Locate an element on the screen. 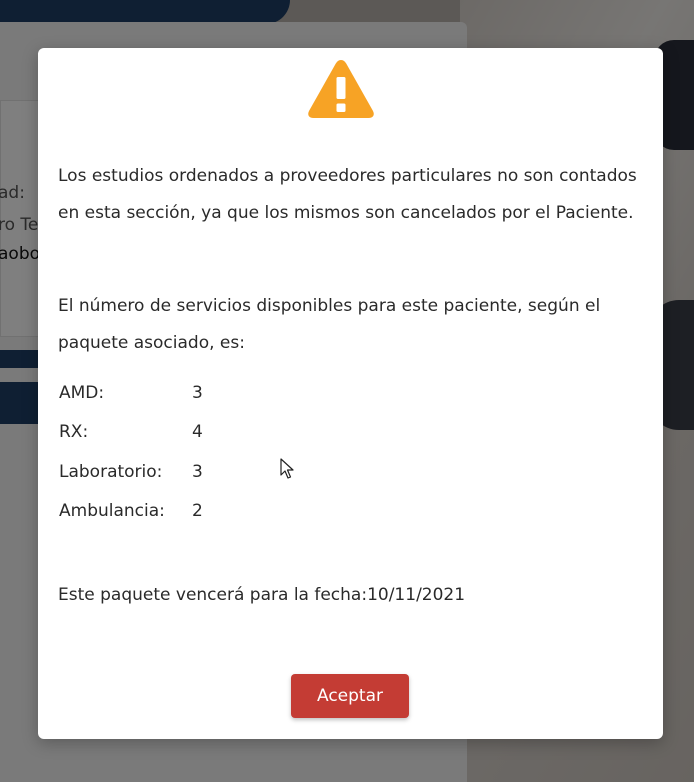  service-row: Ambulancia: 2 is located at coordinates (209, 521).